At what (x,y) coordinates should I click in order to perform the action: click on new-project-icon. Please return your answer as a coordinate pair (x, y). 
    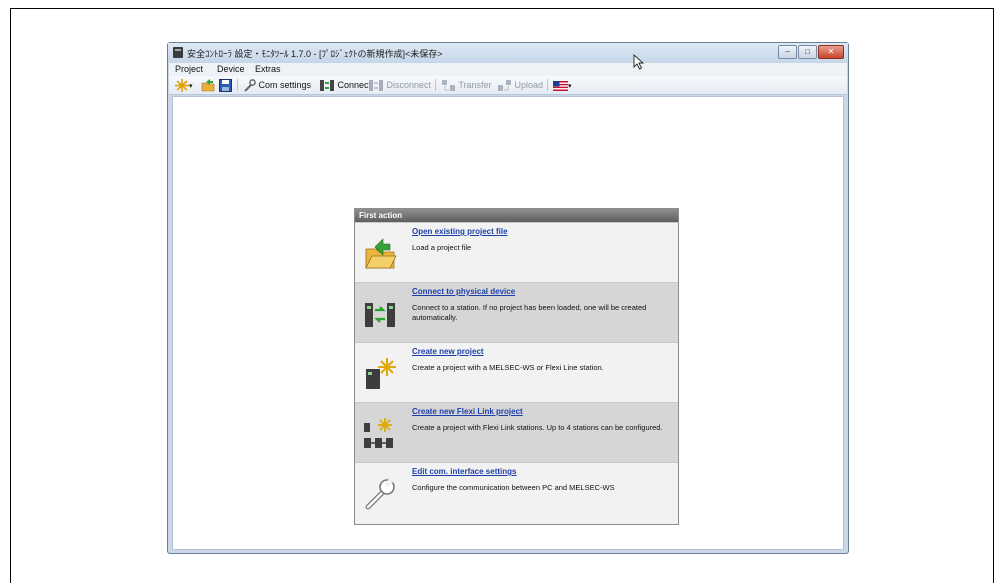
    Looking at the image, I should click on (381, 373).